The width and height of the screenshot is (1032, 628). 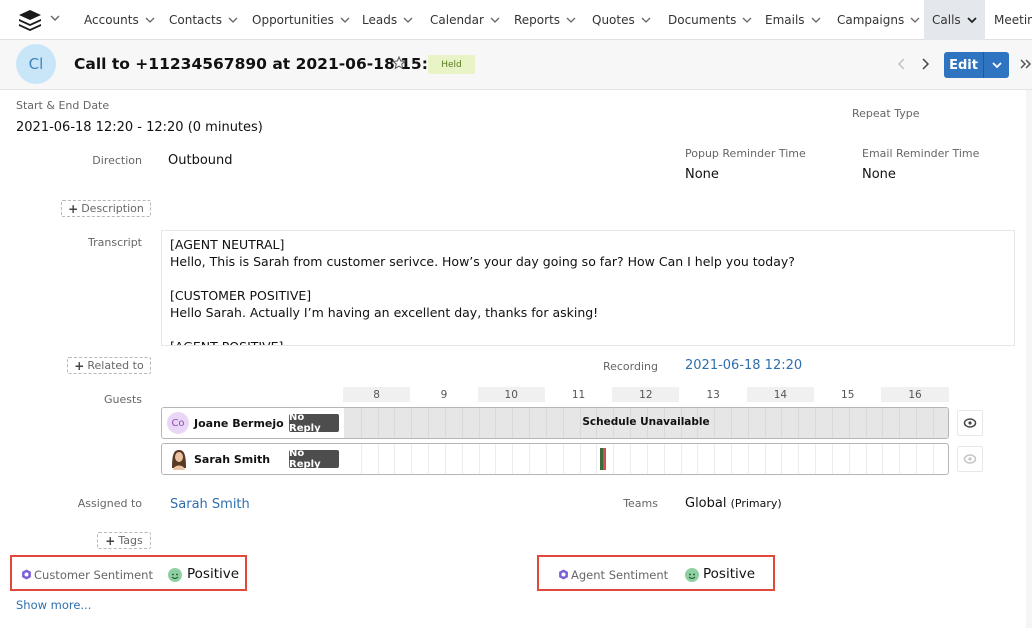 I want to click on transcript-line: [AGENT POSITIVE], so click(x=588, y=341).